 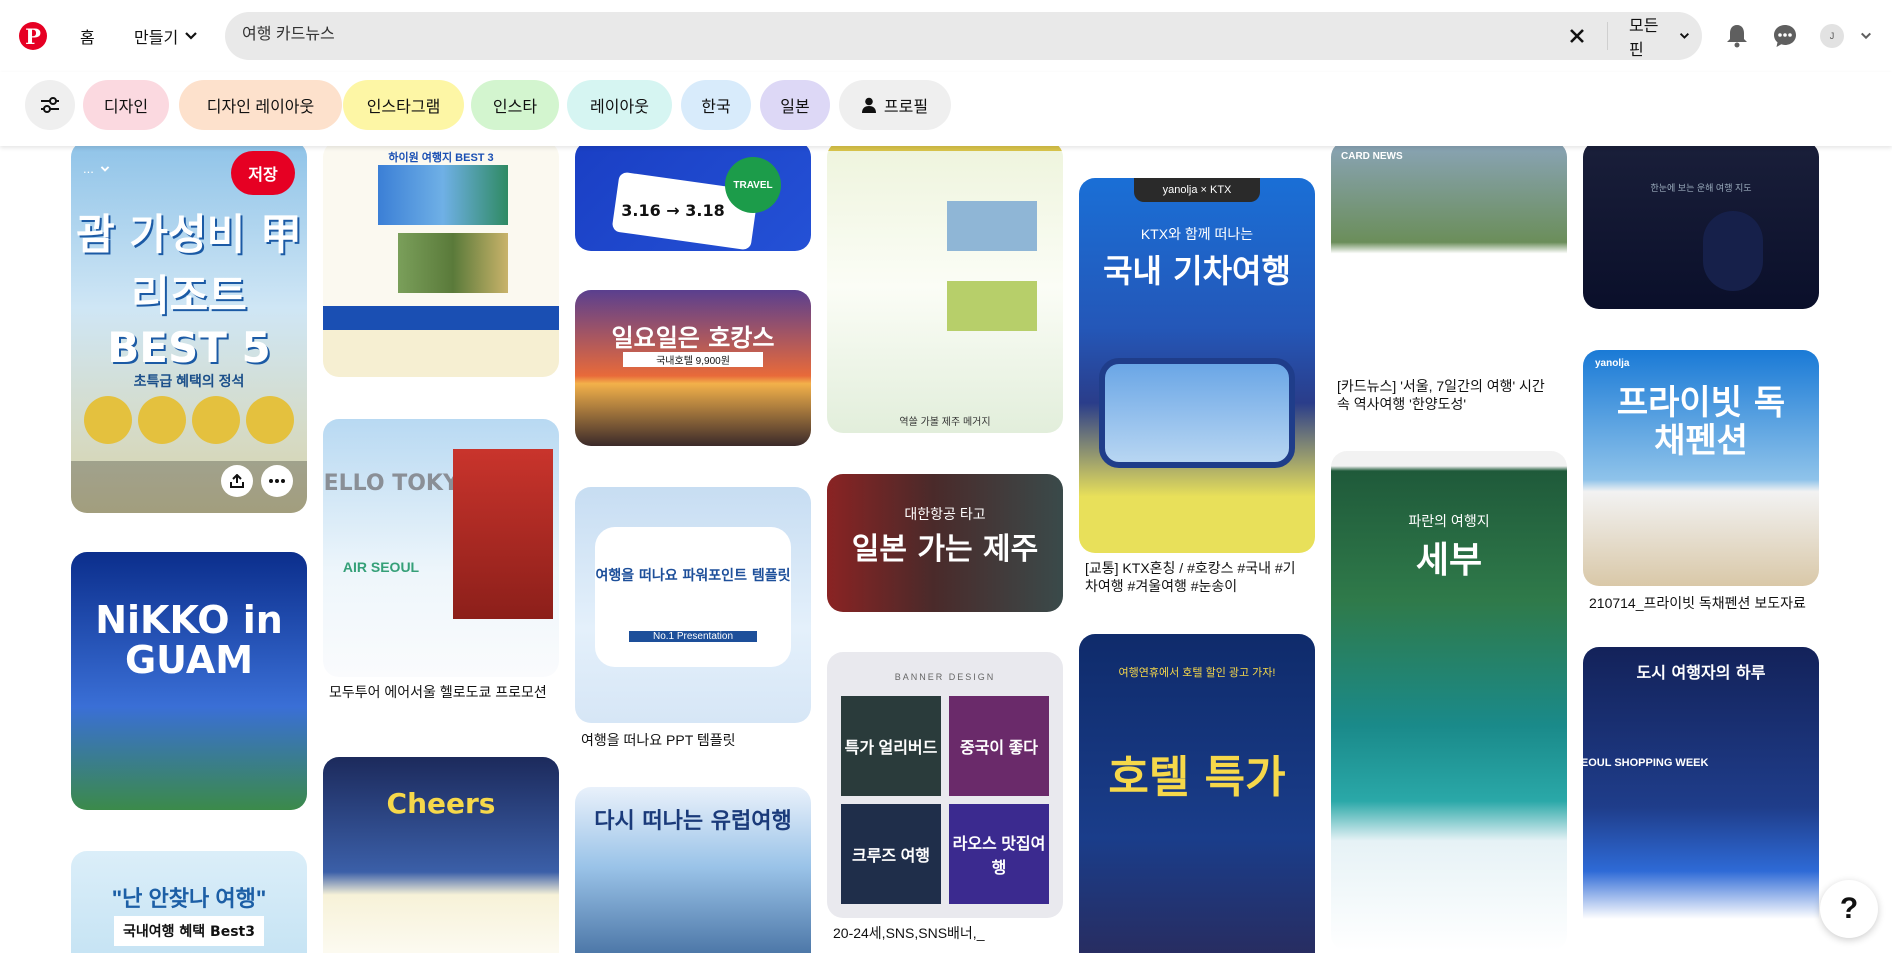 I want to click on pin-image-text: 일본 가는 제주, so click(x=945, y=549).